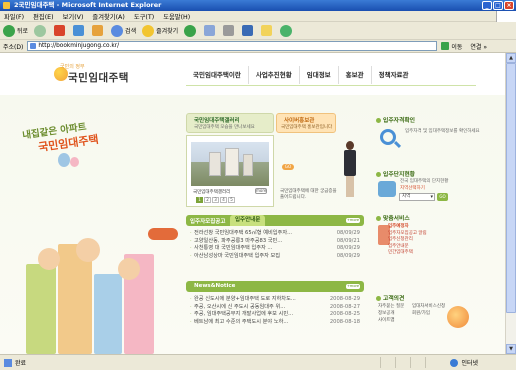 Image resolution: width=516 pixels, height=370 pixels. I want to click on go-button: 이동, so click(451, 46).